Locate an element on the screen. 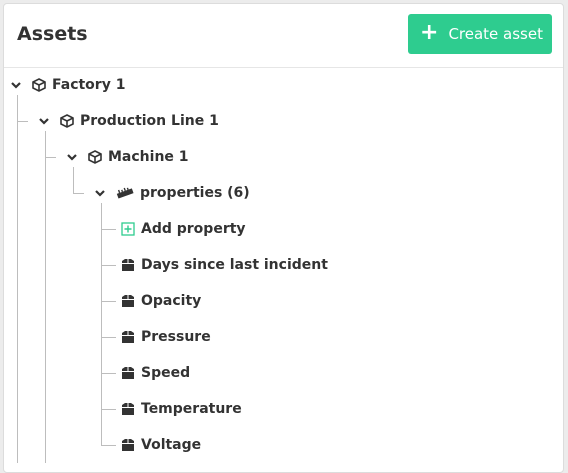 The image size is (568, 473). plus-icon: + is located at coordinates (429, 32).